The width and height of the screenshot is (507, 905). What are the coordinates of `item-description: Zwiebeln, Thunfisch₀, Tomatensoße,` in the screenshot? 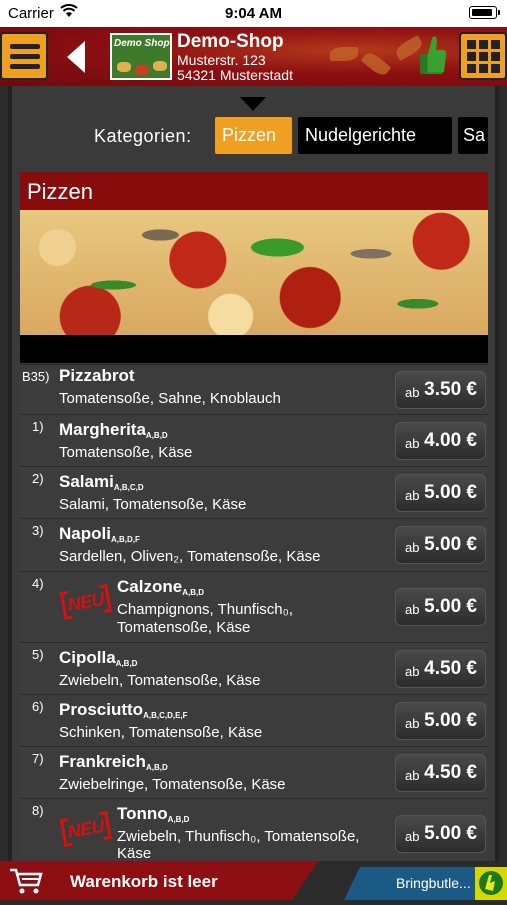 It's located at (238, 836).